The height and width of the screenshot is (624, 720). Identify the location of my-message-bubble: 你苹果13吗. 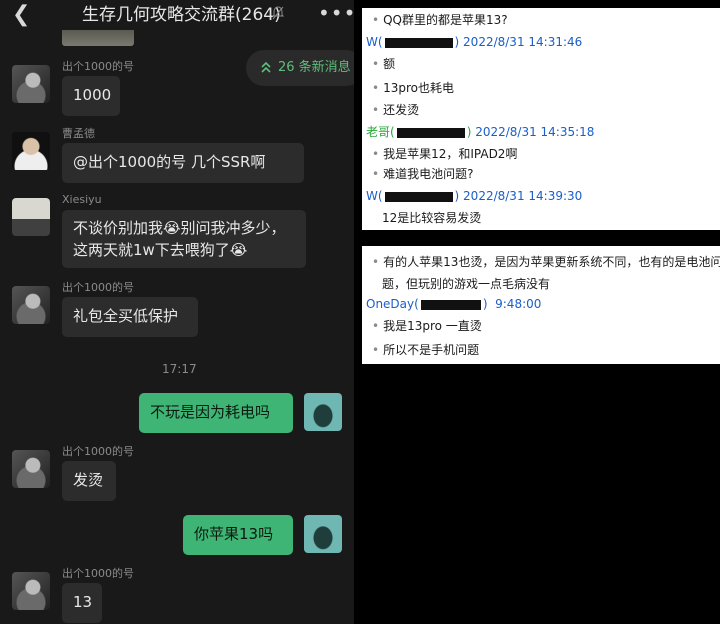
(238, 535).